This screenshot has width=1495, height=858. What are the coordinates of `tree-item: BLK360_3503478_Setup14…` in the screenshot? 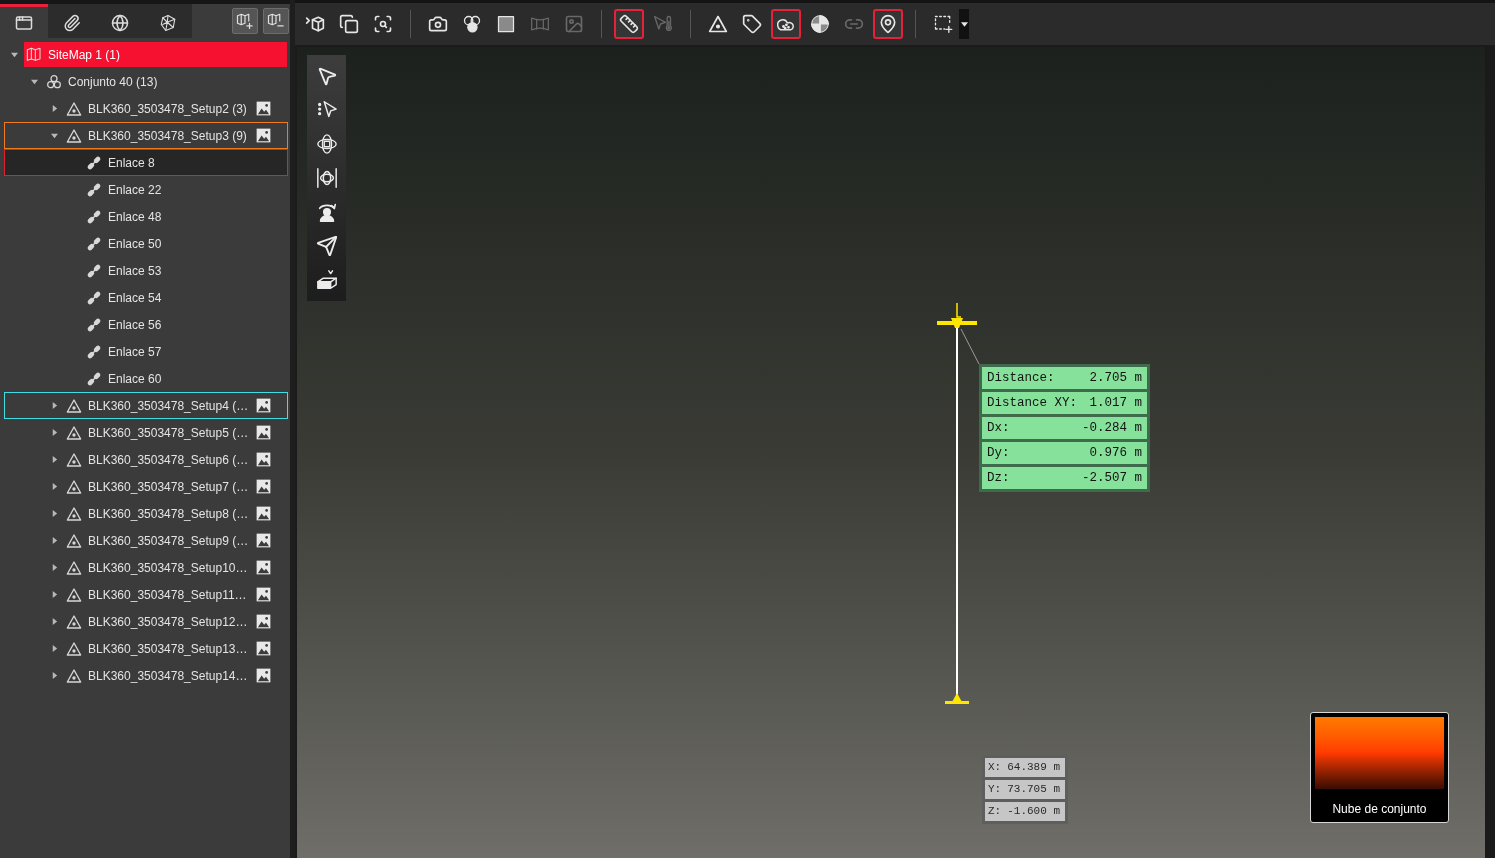 It's located at (146, 675).